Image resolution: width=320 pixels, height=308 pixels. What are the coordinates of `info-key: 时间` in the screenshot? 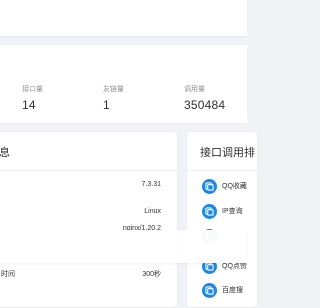 It's located at (8, 274).